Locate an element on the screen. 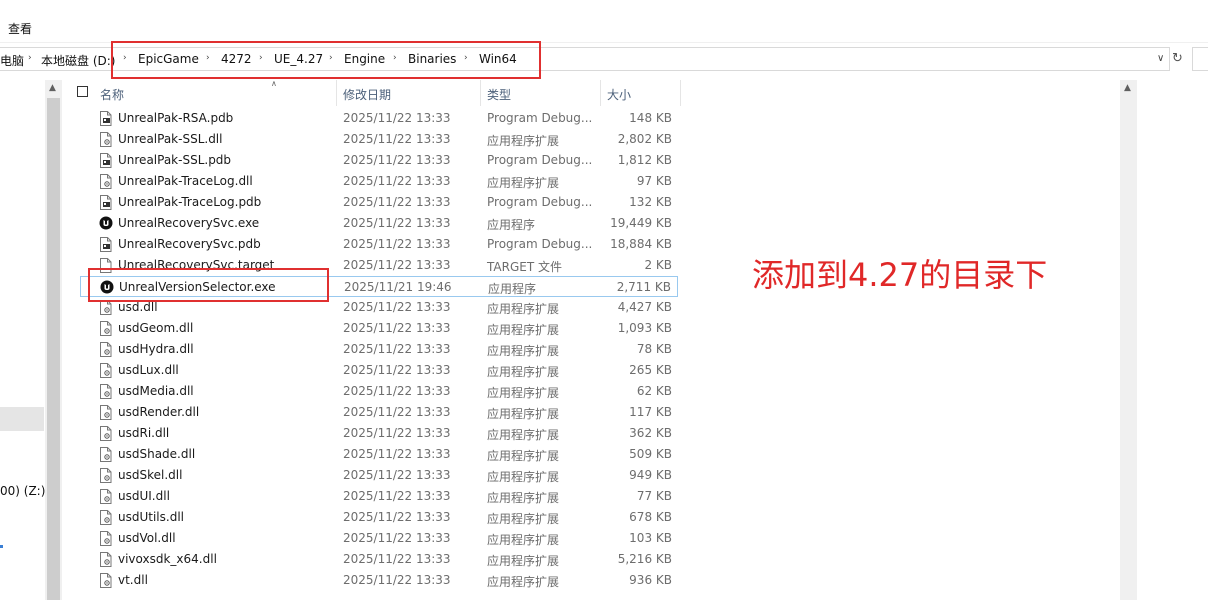 This screenshot has width=1208, height=600. file-name: usdRi.dll is located at coordinates (143, 433).